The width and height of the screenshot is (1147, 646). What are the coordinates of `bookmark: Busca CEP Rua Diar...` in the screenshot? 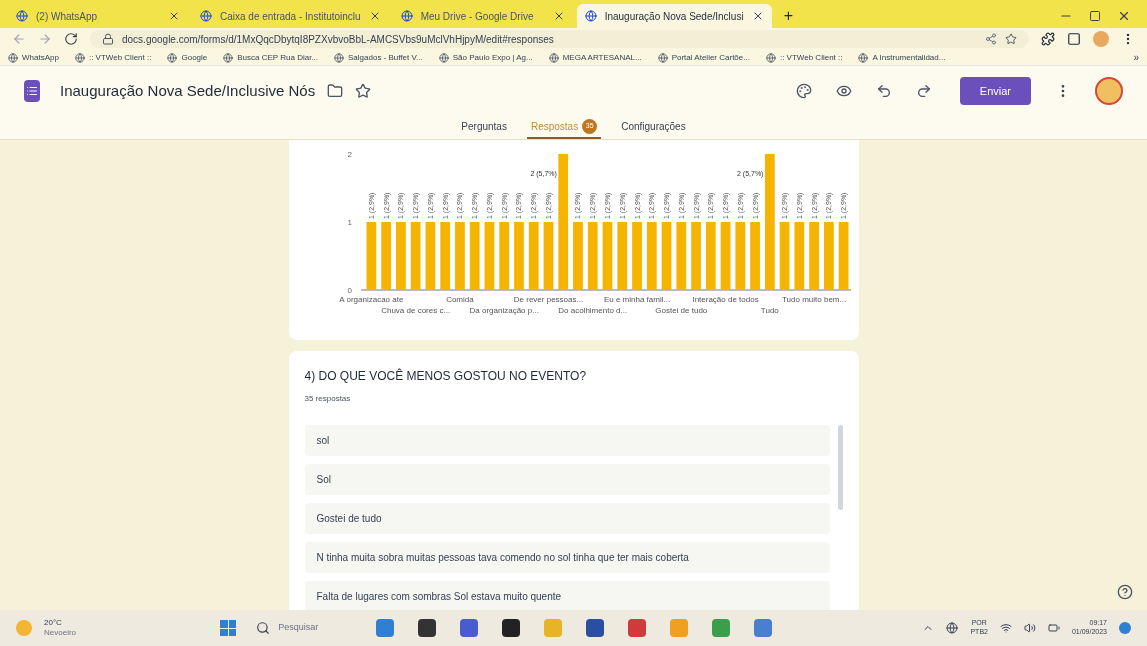 It's located at (271, 57).